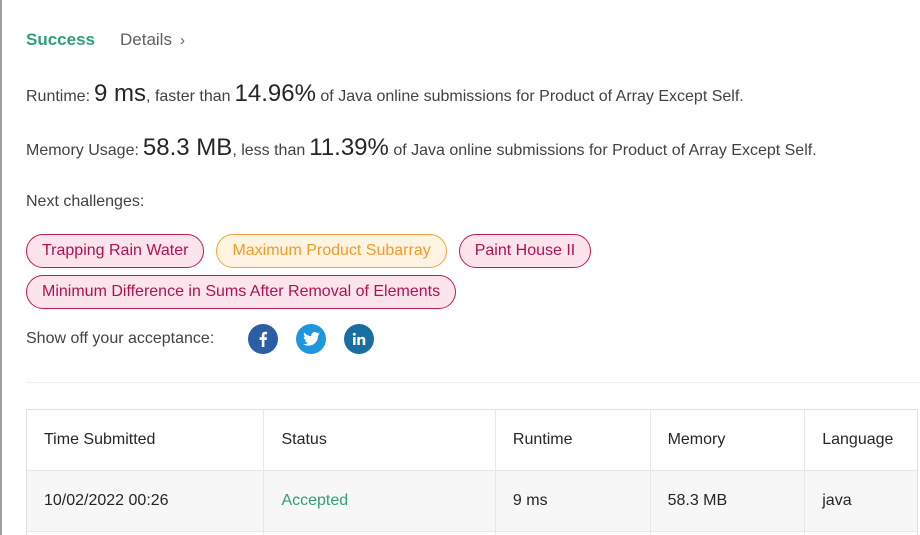 This screenshot has height=535, width=920. Describe the element at coordinates (187, 147) in the screenshot. I see `memory-value: 58.3 MB` at that location.